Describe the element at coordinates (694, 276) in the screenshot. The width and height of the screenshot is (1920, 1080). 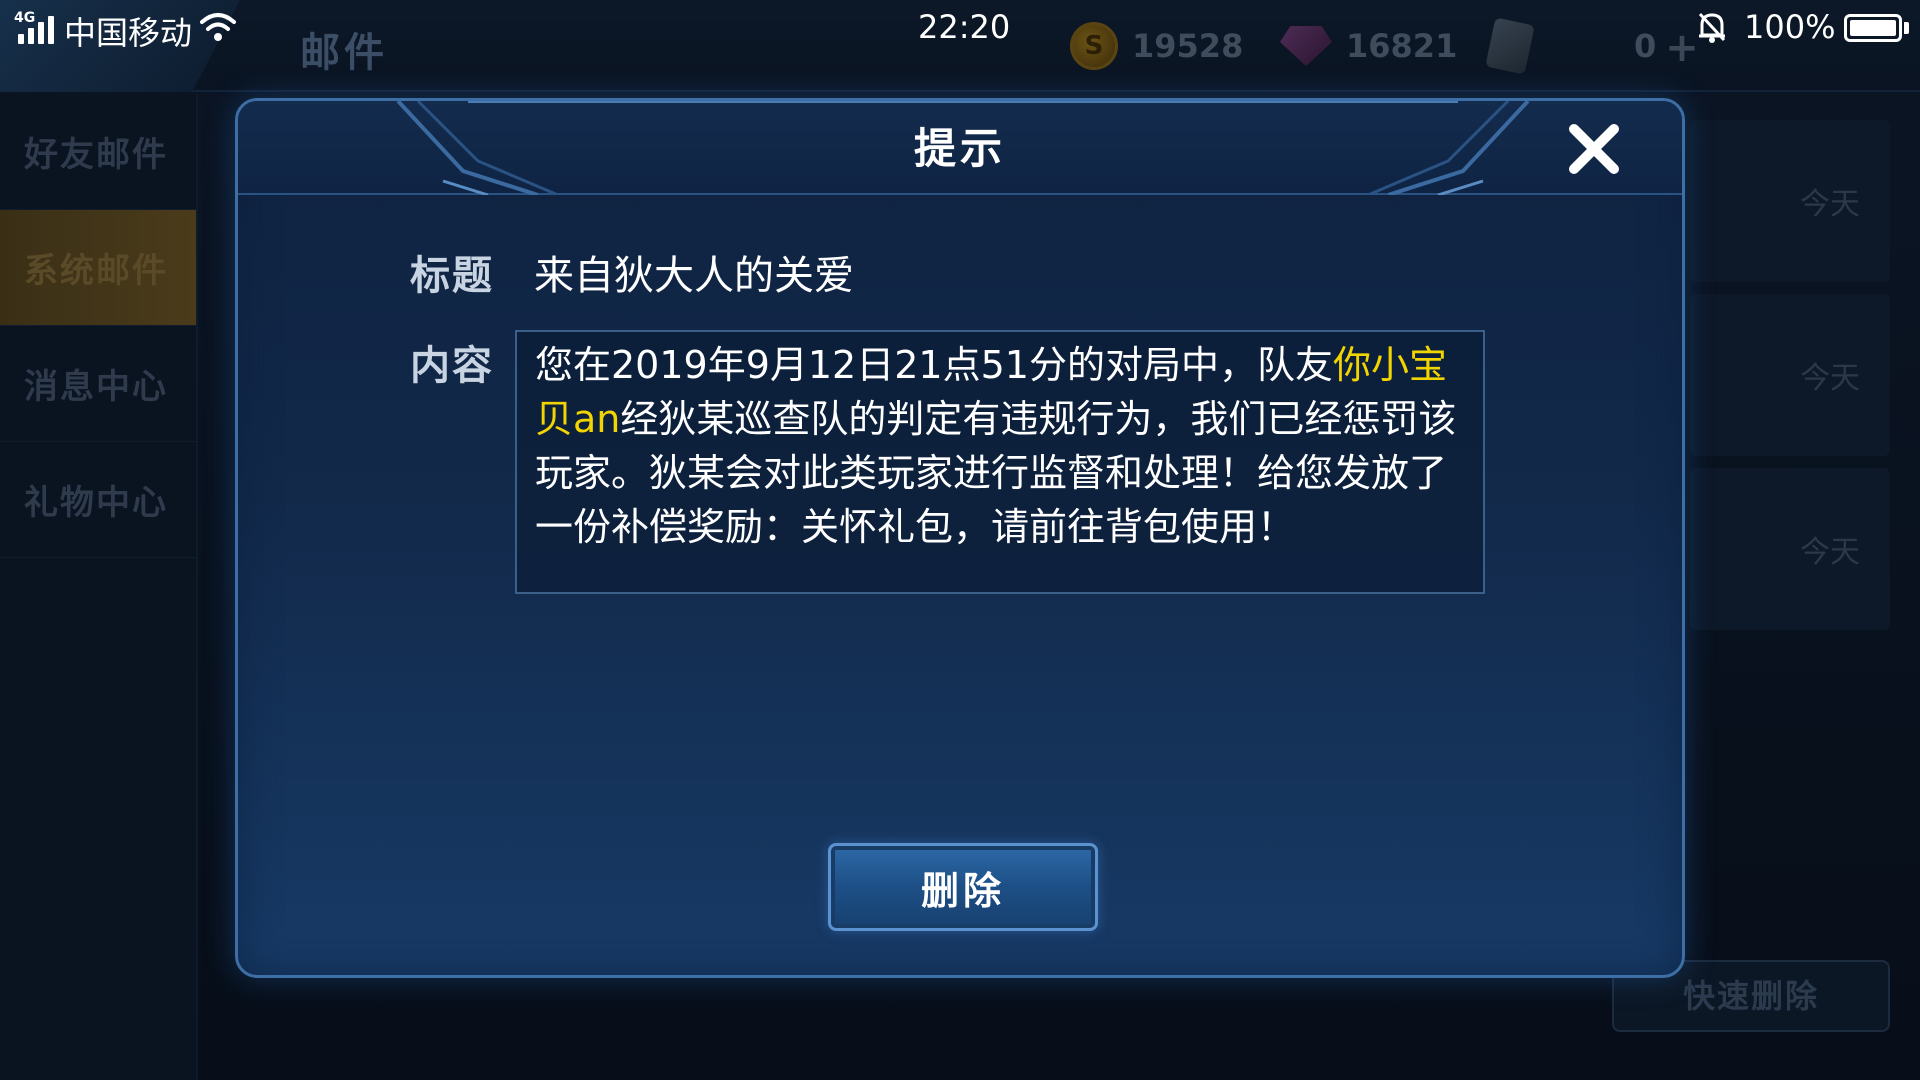
I see `mail-title: 来自狄大人的关爱` at that location.